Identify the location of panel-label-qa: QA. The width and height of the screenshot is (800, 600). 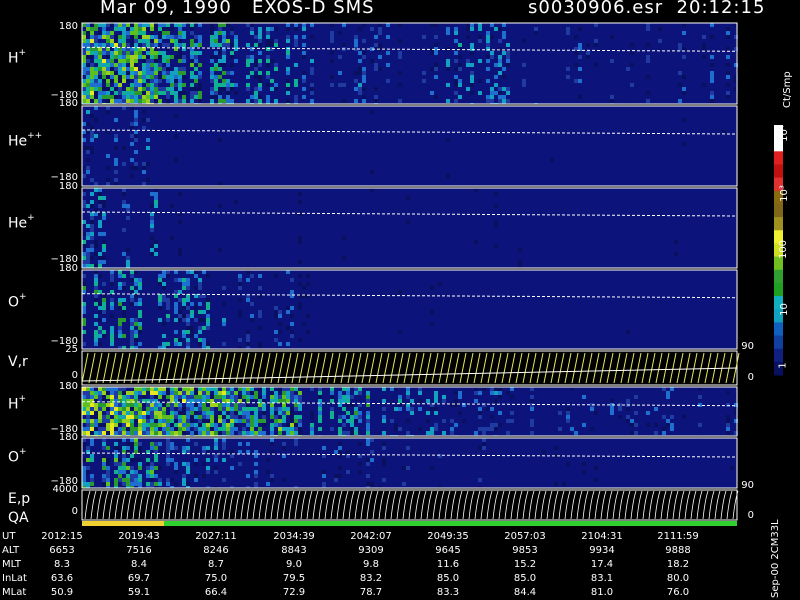
(18, 518).